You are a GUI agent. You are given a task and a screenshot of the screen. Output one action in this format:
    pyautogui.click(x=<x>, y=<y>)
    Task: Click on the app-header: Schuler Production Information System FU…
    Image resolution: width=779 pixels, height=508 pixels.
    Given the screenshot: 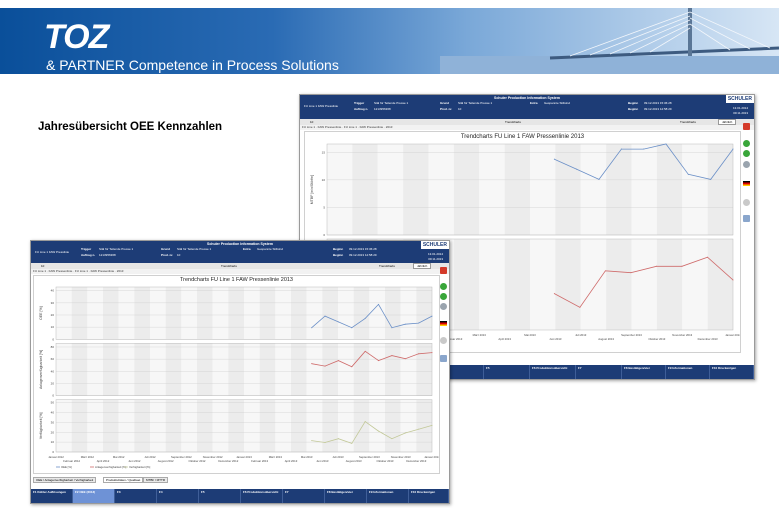 What is the action you would take?
    pyautogui.click(x=527, y=107)
    